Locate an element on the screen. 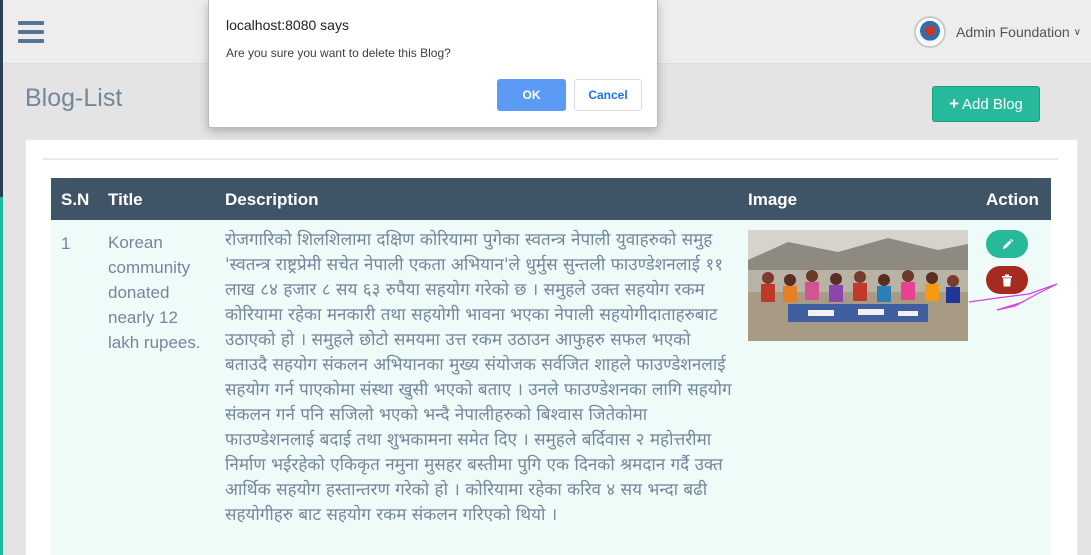 The image size is (1091, 555). edit-button is located at coordinates (1007, 244).